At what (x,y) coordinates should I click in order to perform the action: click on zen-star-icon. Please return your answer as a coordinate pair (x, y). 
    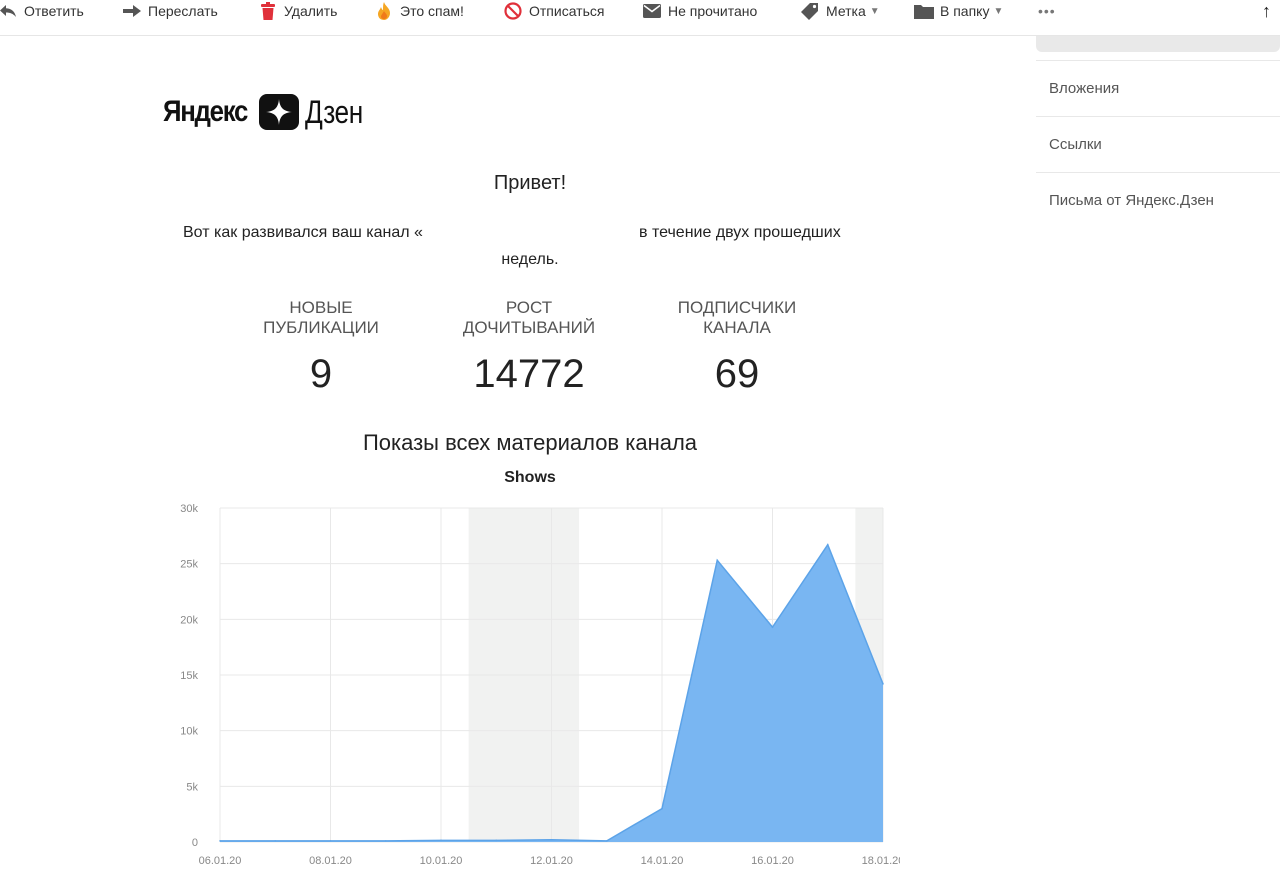
    Looking at the image, I should click on (279, 112).